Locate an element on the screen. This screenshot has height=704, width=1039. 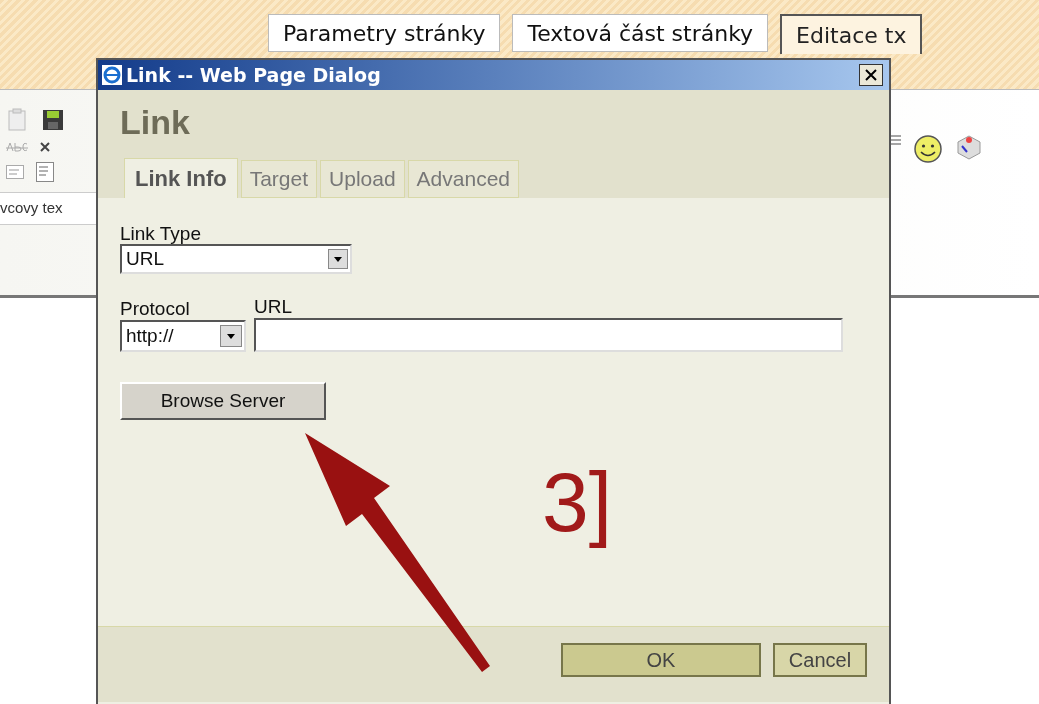
page-tab: Parametry stránky is located at coordinates (384, 33).